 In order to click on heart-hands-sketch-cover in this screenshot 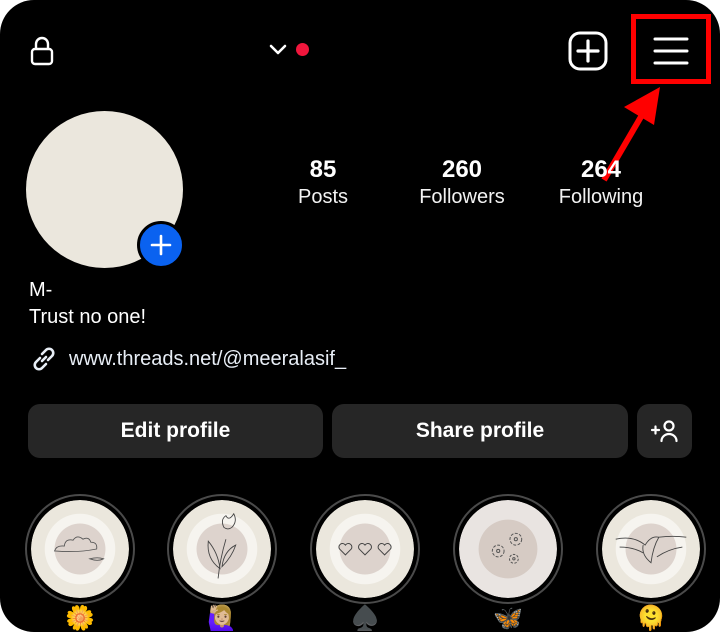, I will do `click(651, 549)`.